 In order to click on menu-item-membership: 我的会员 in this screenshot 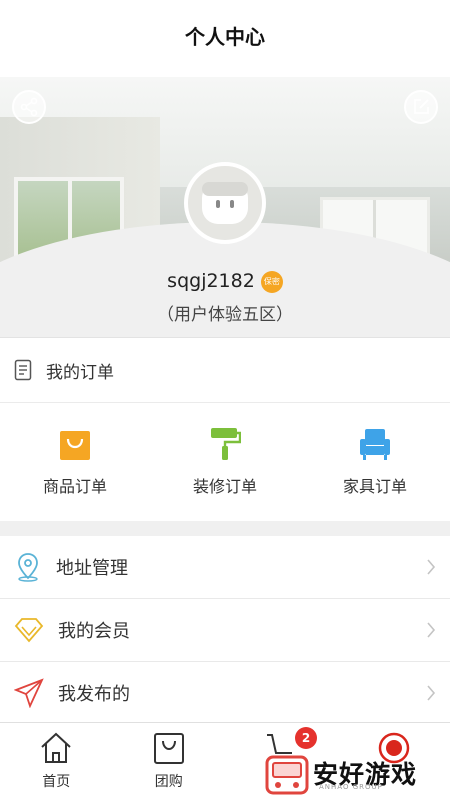, I will do `click(225, 630)`.